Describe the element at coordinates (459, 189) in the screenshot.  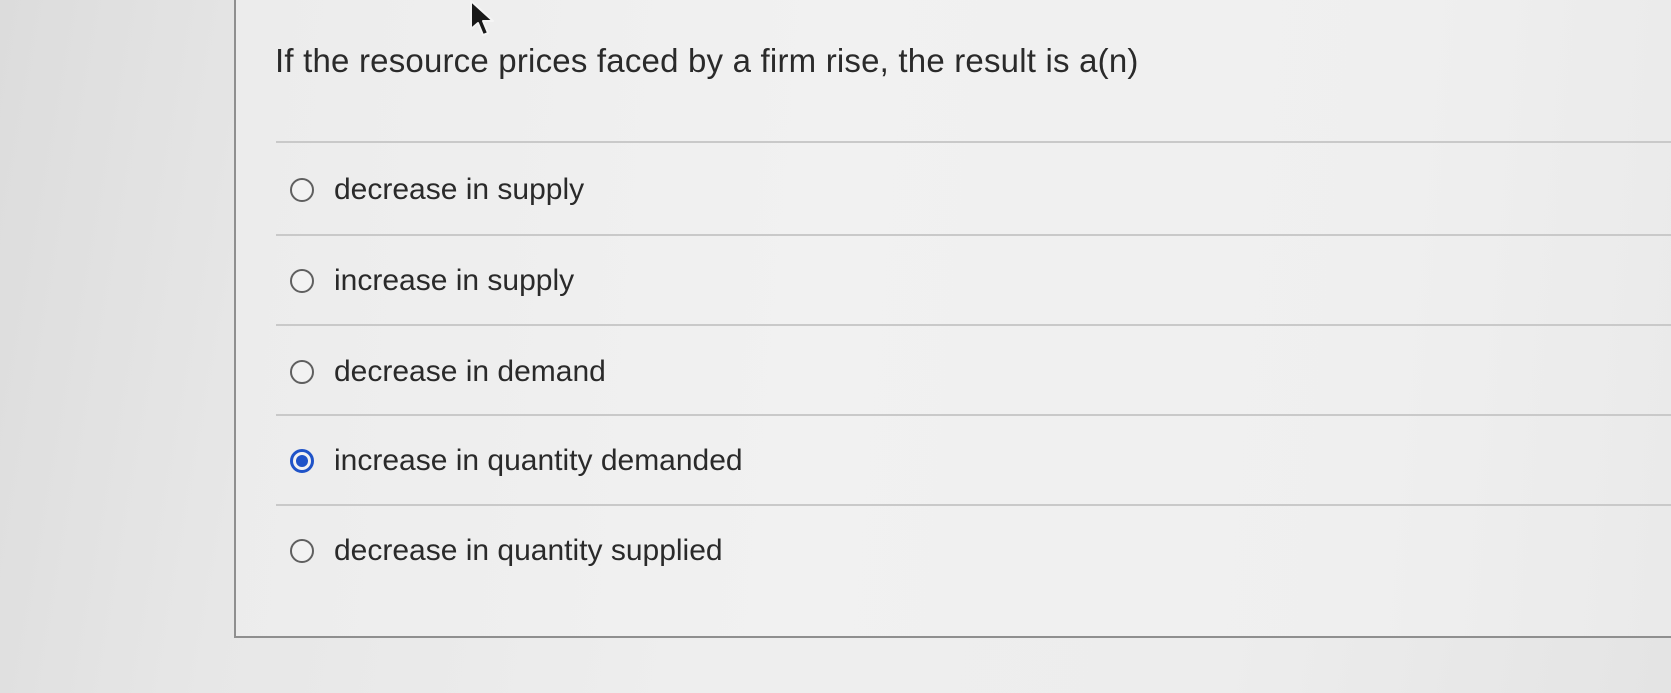
I see `option-label: decrease in supply` at that location.